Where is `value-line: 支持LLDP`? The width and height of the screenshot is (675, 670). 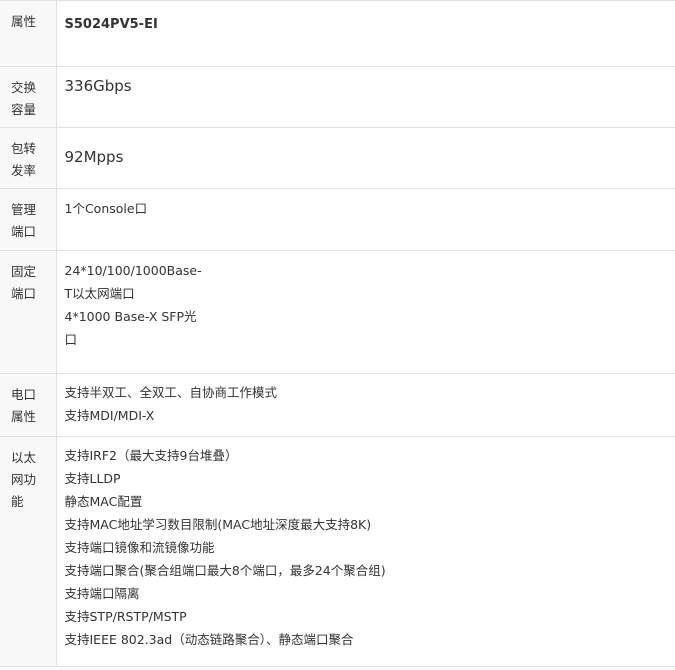 value-line: 支持LLDP is located at coordinates (92, 478).